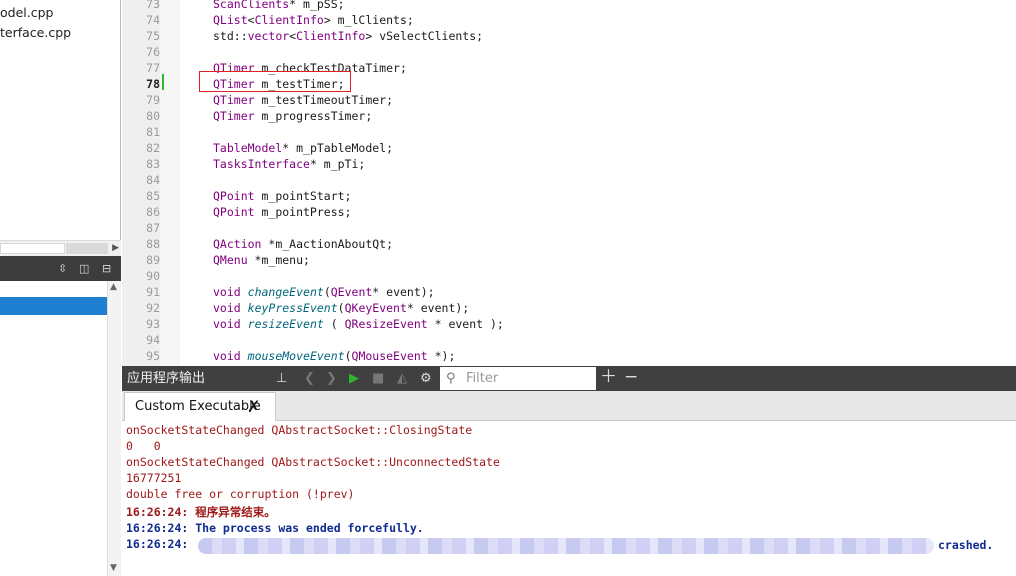  What do you see at coordinates (354, 378) in the screenshot?
I see `run-icon: ▶` at bounding box center [354, 378].